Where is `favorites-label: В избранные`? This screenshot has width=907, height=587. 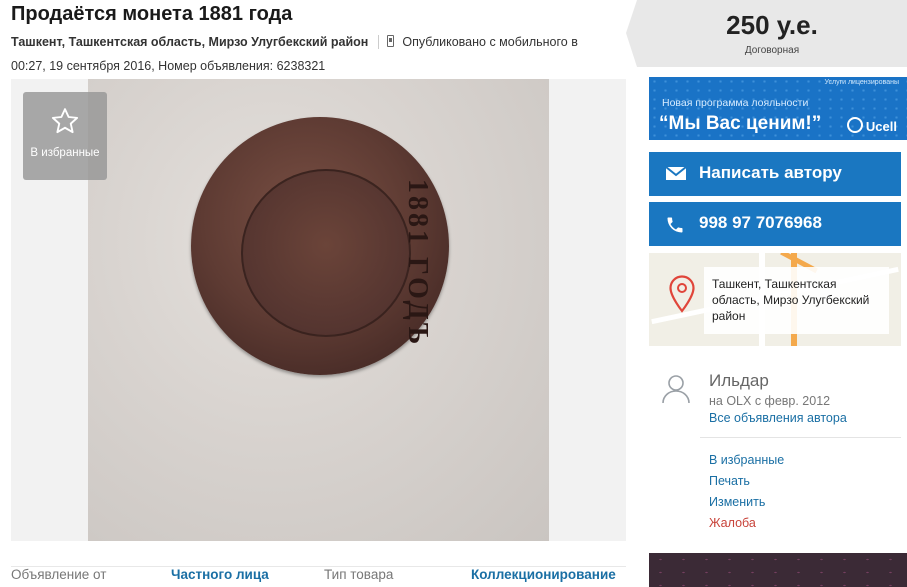
favorites-label: В избранные is located at coordinates (65, 153).